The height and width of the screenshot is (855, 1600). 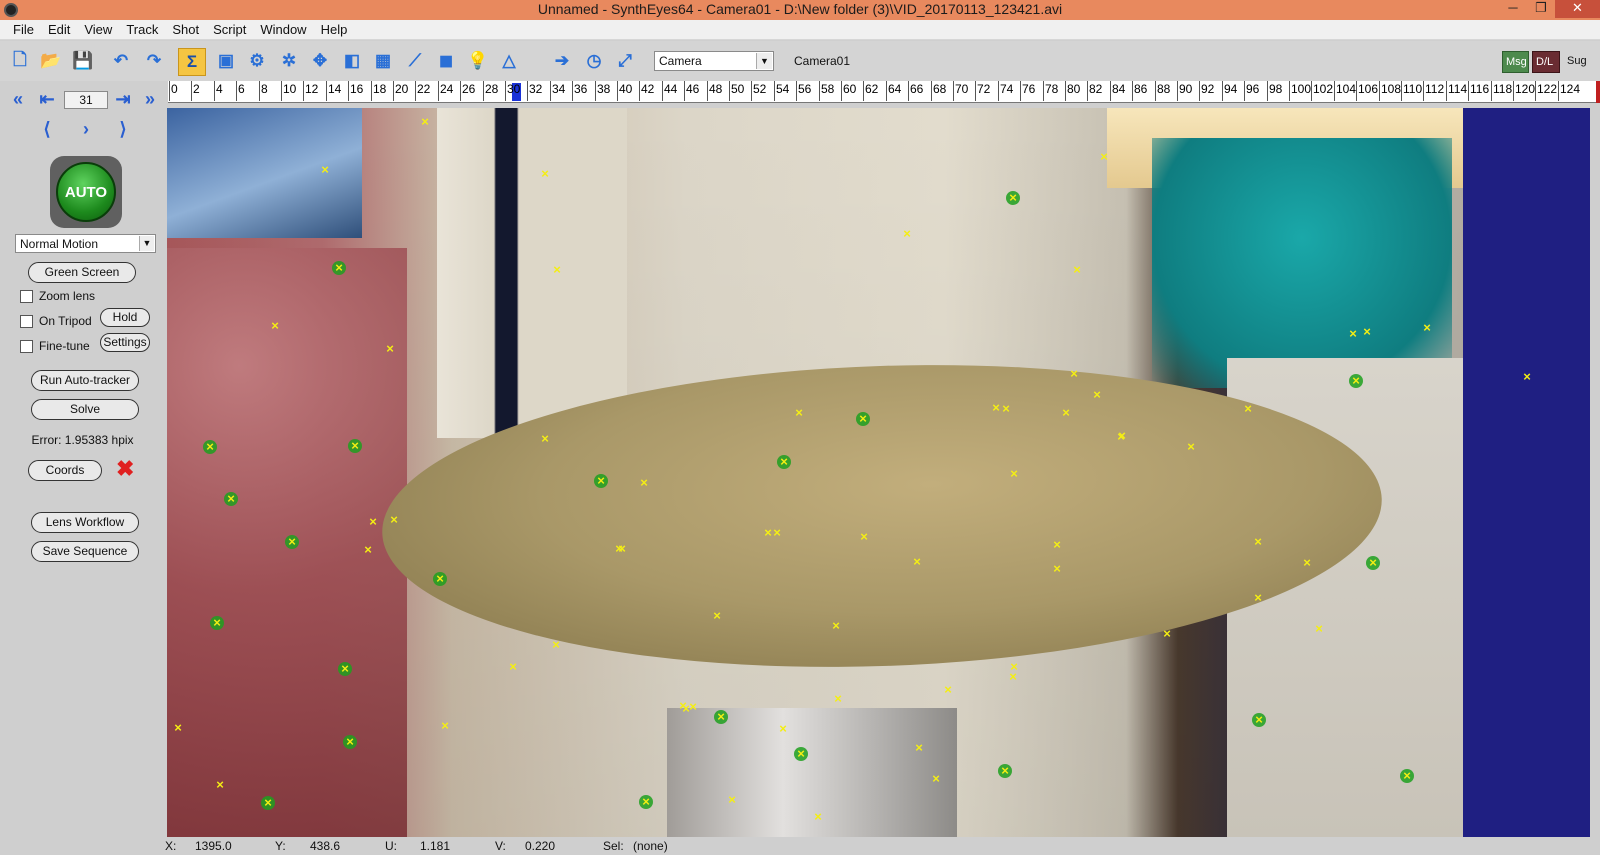 I want to click on menu-help: Help, so click(x=334, y=29).